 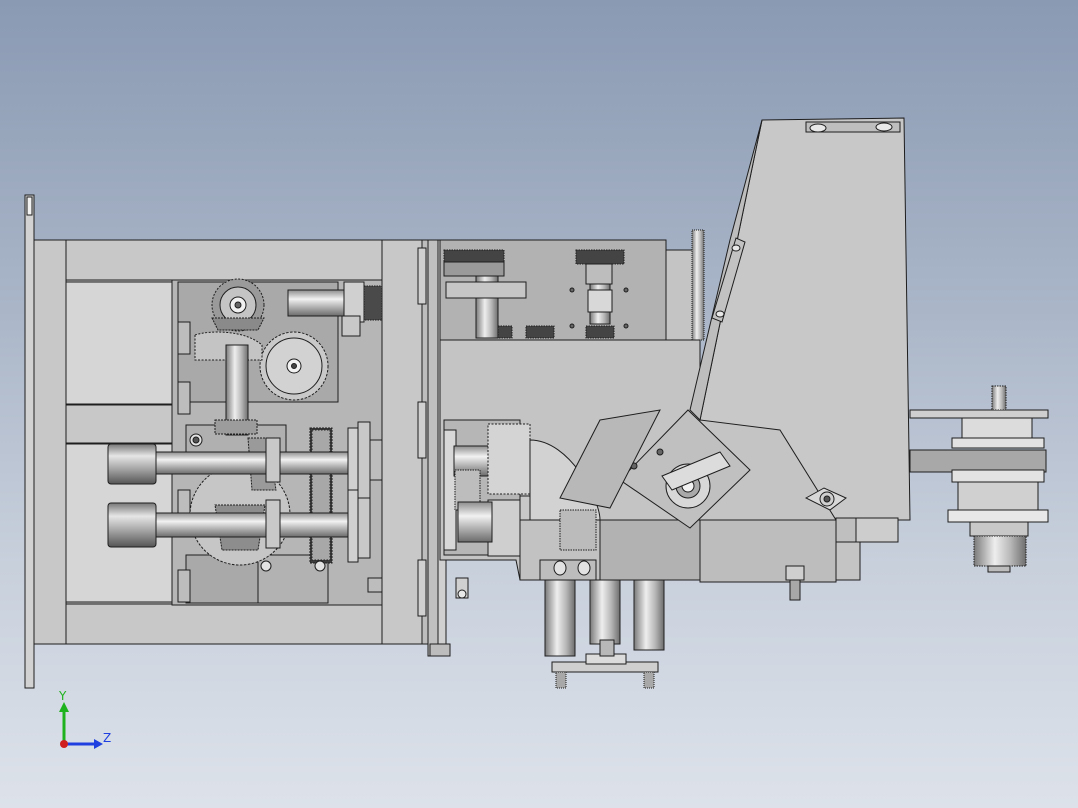 What do you see at coordinates (238, 305) in the screenshot?
I see `bevel-gear-upper` at bounding box center [238, 305].